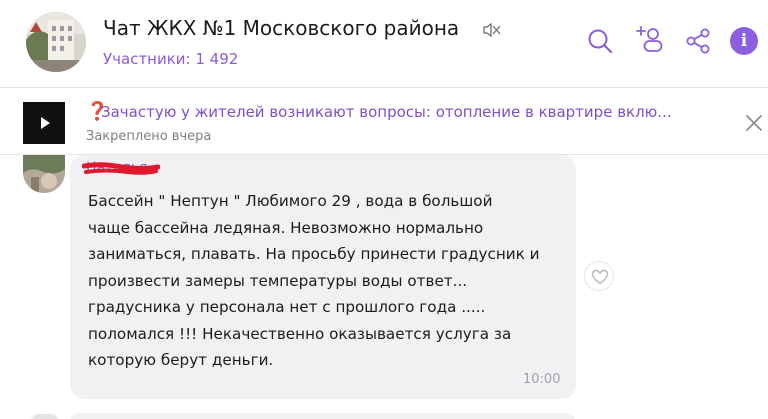  What do you see at coordinates (323, 416) in the screenshot?
I see `next-message-bubble` at bounding box center [323, 416].